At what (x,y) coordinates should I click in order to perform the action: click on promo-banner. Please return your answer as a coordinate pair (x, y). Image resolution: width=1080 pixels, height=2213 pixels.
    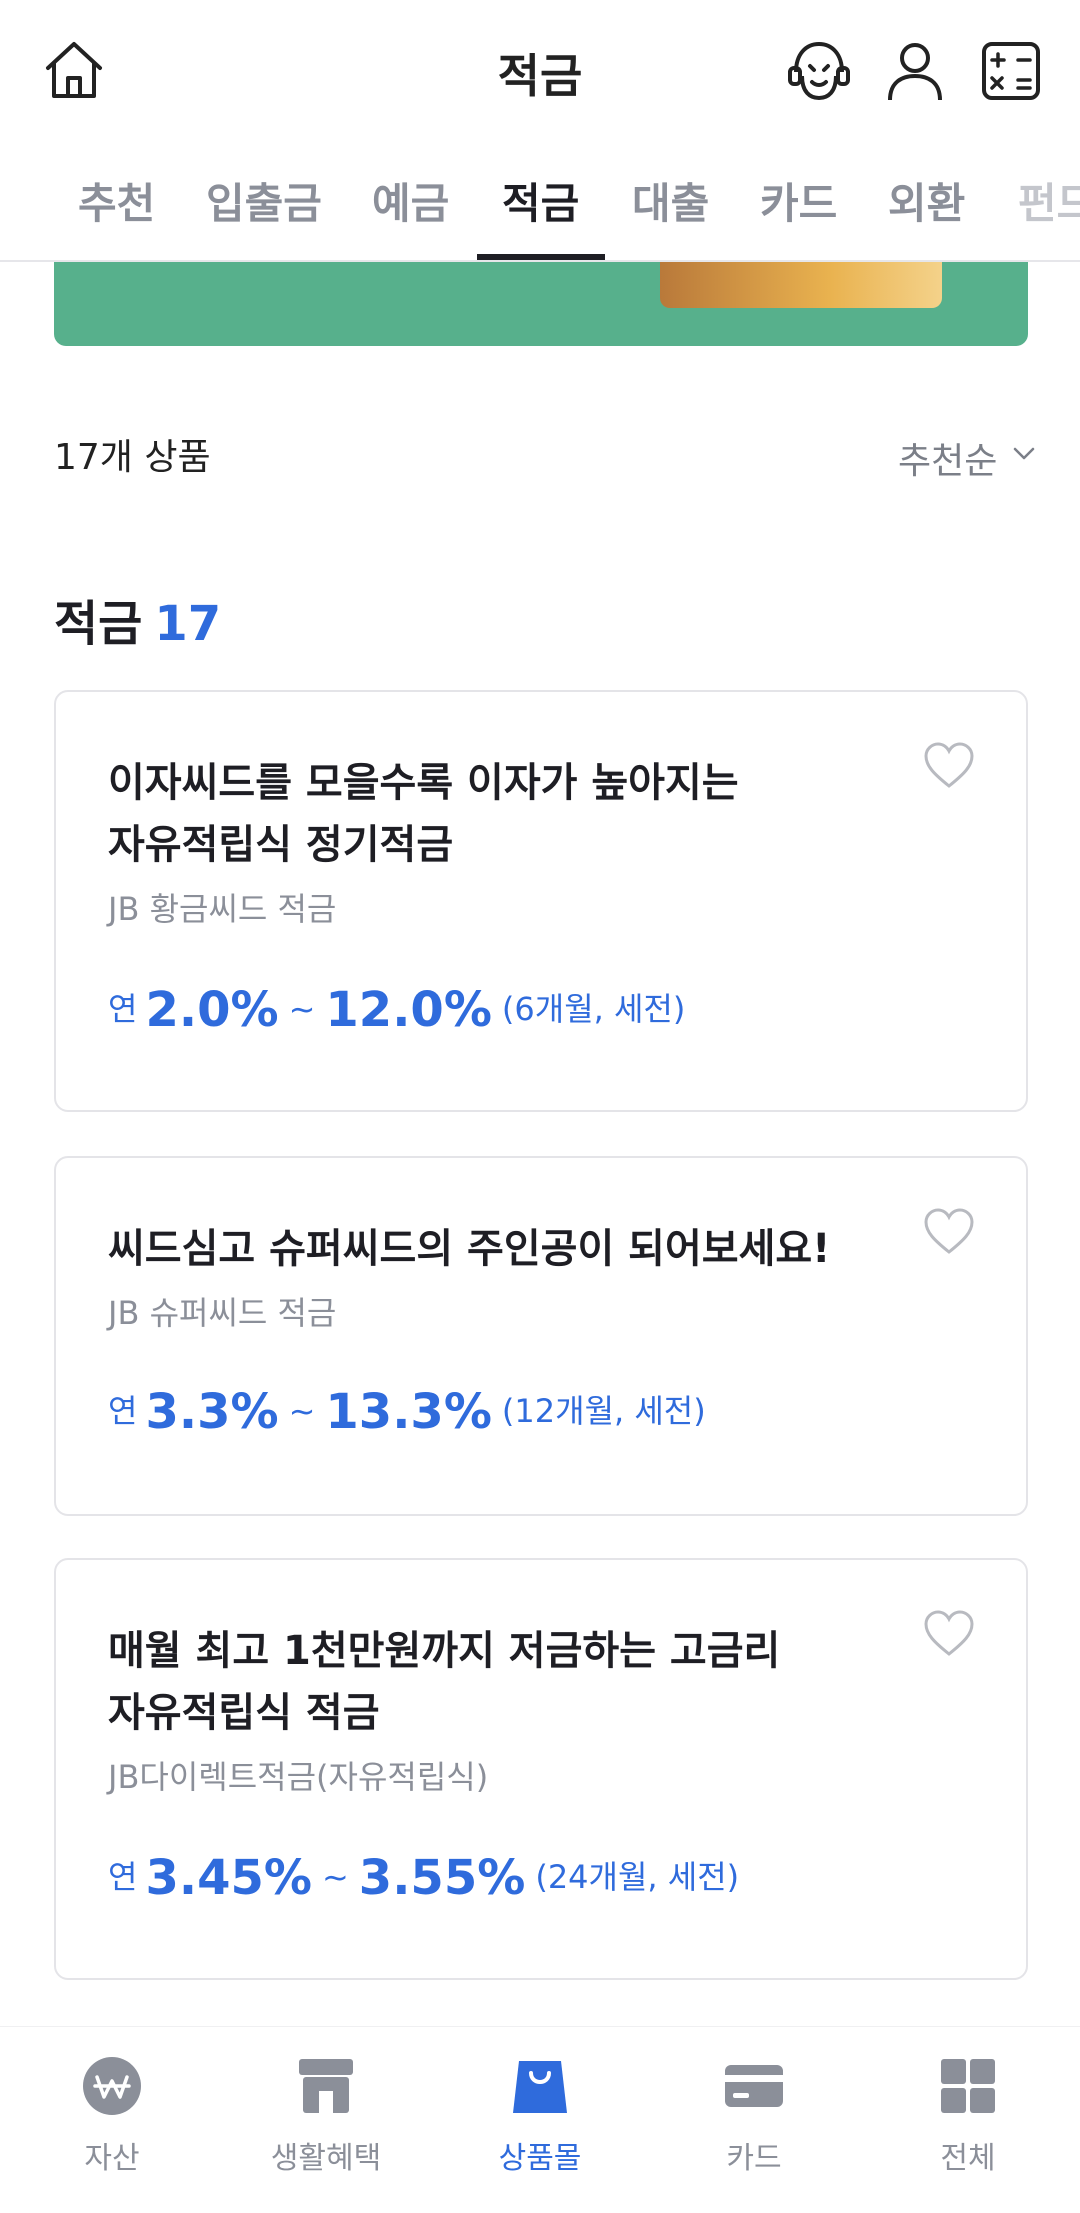
    Looking at the image, I should click on (541, 304).